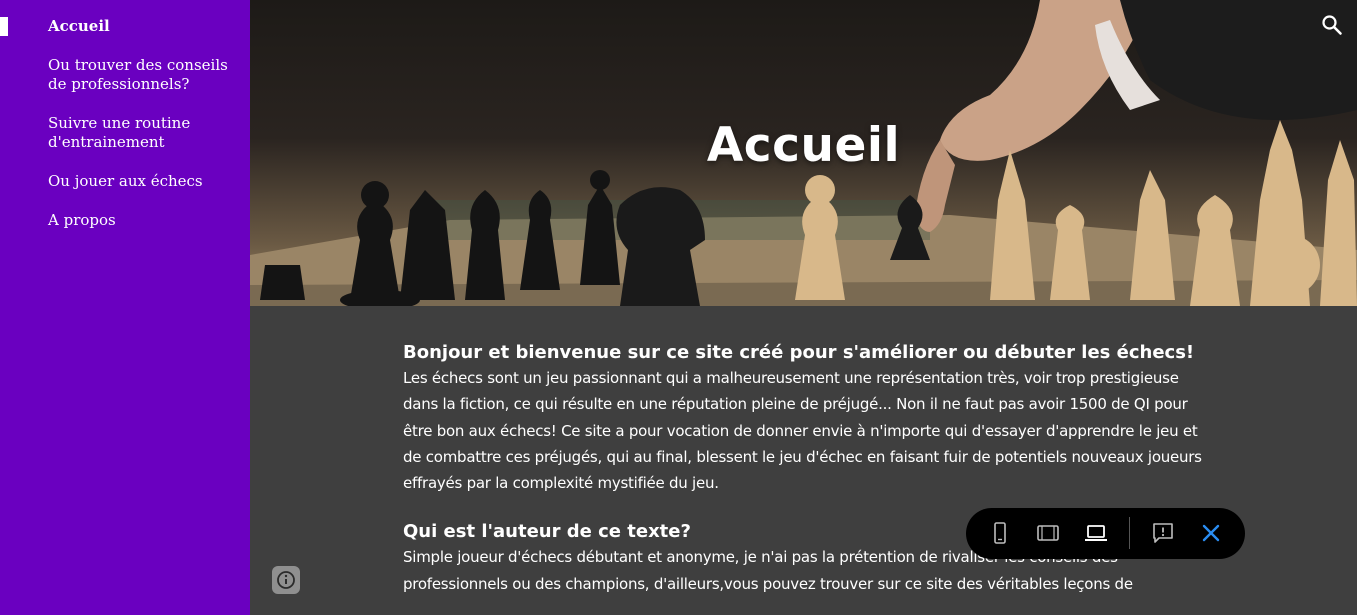 The image size is (1357, 615). I want to click on close-preview-button, so click(1211, 533).